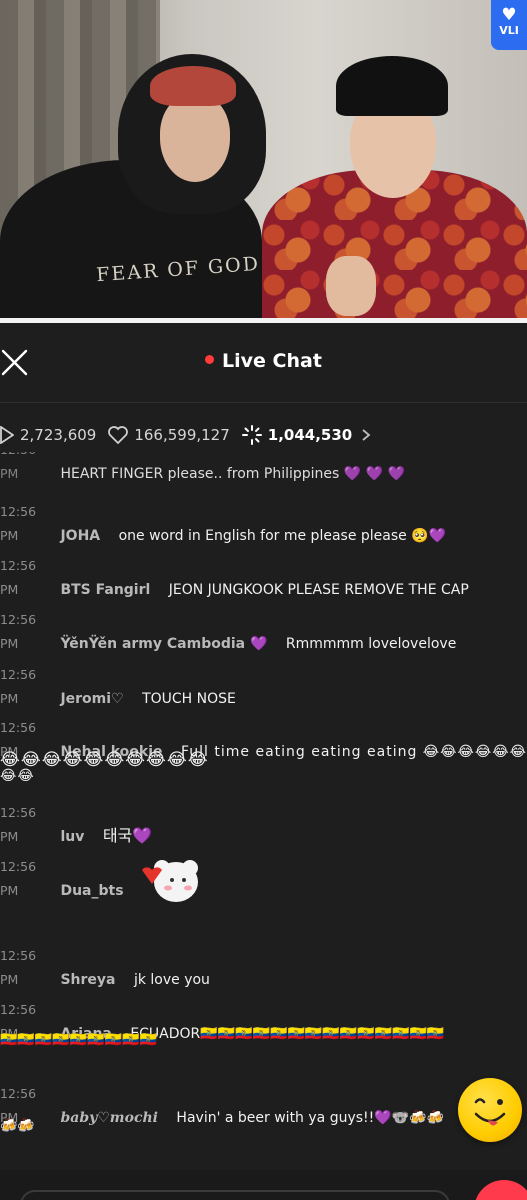 This screenshot has width=527, height=1200. Describe the element at coordinates (72, 837) in the screenshot. I see `message-username: luv` at that location.